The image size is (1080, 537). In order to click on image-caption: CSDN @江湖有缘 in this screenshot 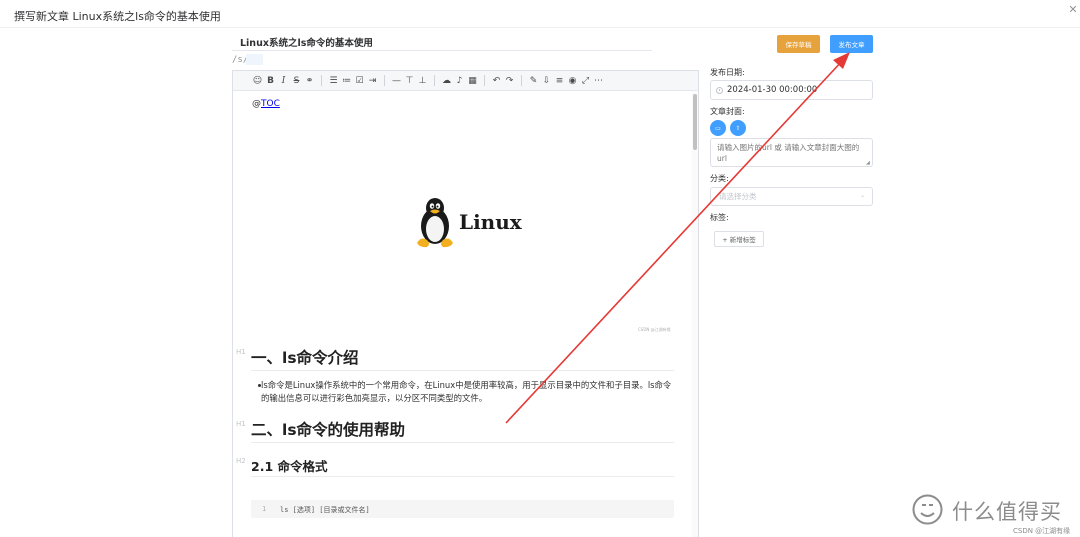, I will do `click(654, 329)`.